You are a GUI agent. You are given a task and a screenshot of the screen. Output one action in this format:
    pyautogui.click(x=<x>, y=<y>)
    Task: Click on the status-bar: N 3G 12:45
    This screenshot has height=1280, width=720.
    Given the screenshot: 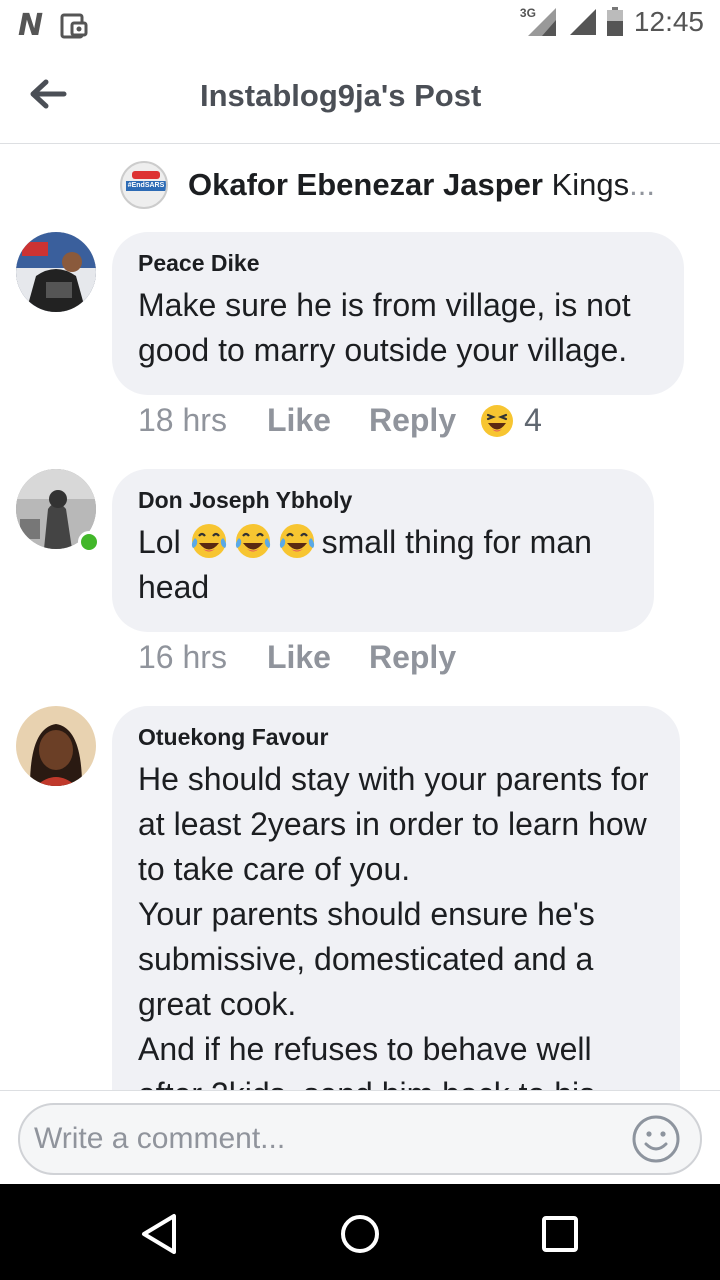 What is the action you would take?
    pyautogui.click(x=360, y=25)
    